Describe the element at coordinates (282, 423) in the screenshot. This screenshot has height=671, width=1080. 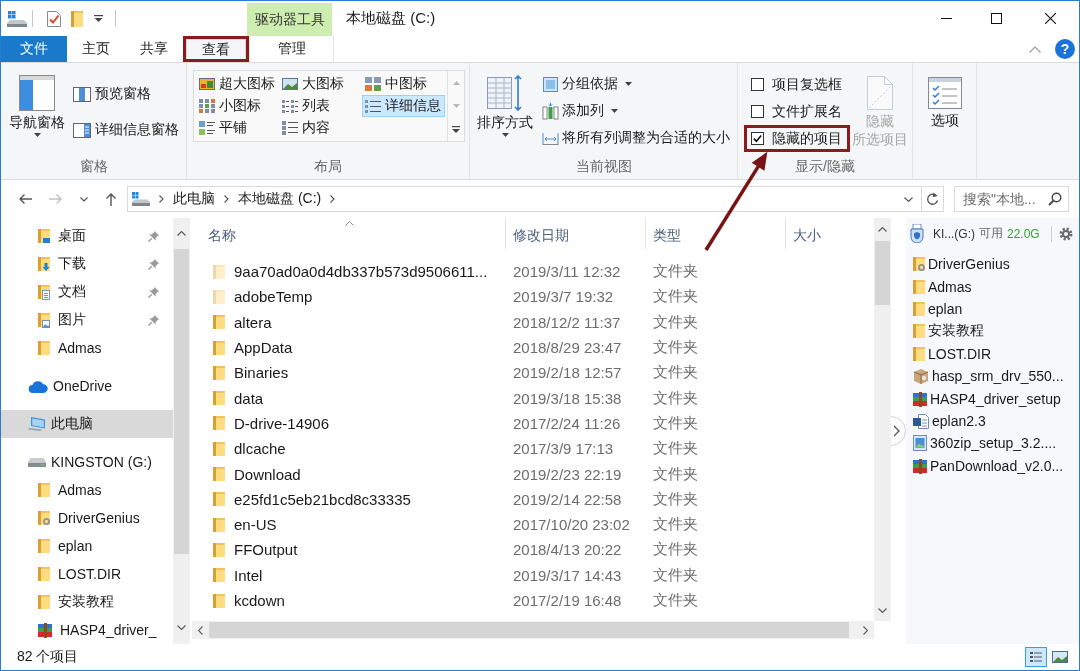
I see `file-name: D-drive-14906` at that location.